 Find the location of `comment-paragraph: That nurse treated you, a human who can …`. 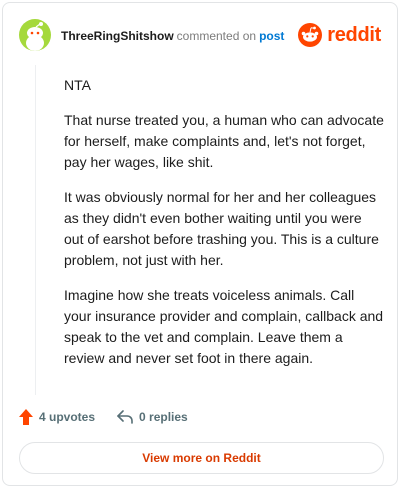

comment-paragraph: That nurse treated you, a human who can … is located at coordinates (224, 141).